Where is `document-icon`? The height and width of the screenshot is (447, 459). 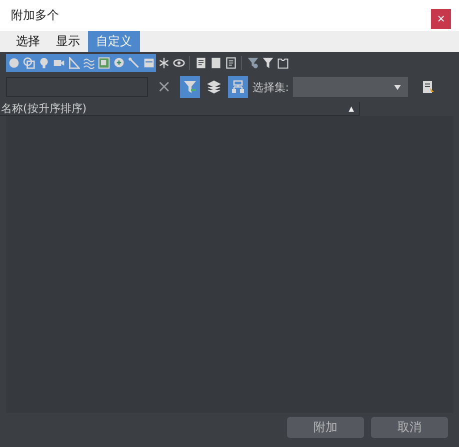 document-icon is located at coordinates (200, 63).